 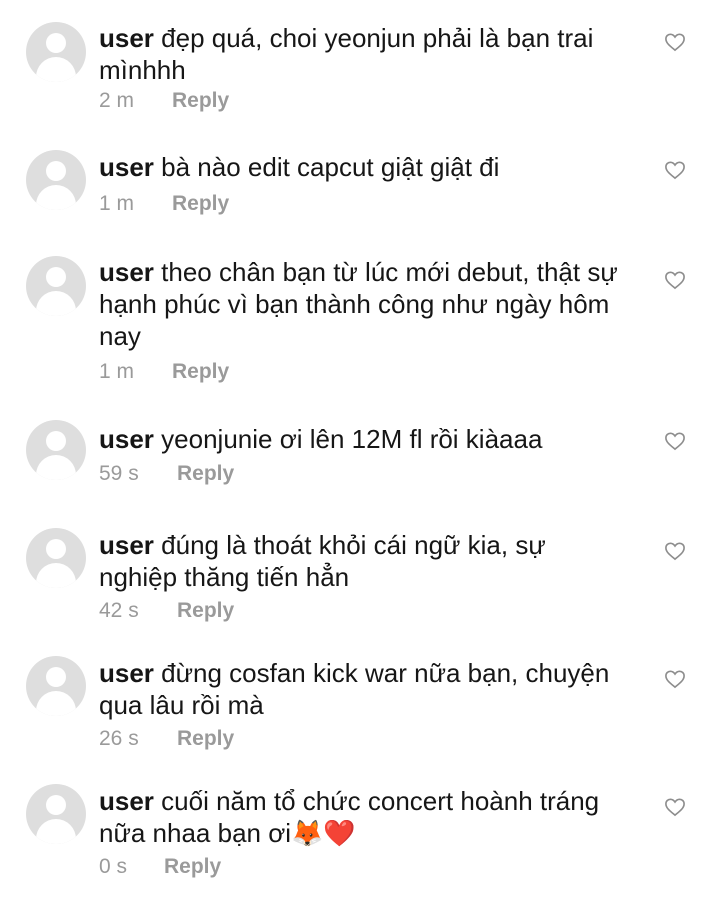 I want to click on comment-meta: 0 s Reply, so click(x=160, y=867).